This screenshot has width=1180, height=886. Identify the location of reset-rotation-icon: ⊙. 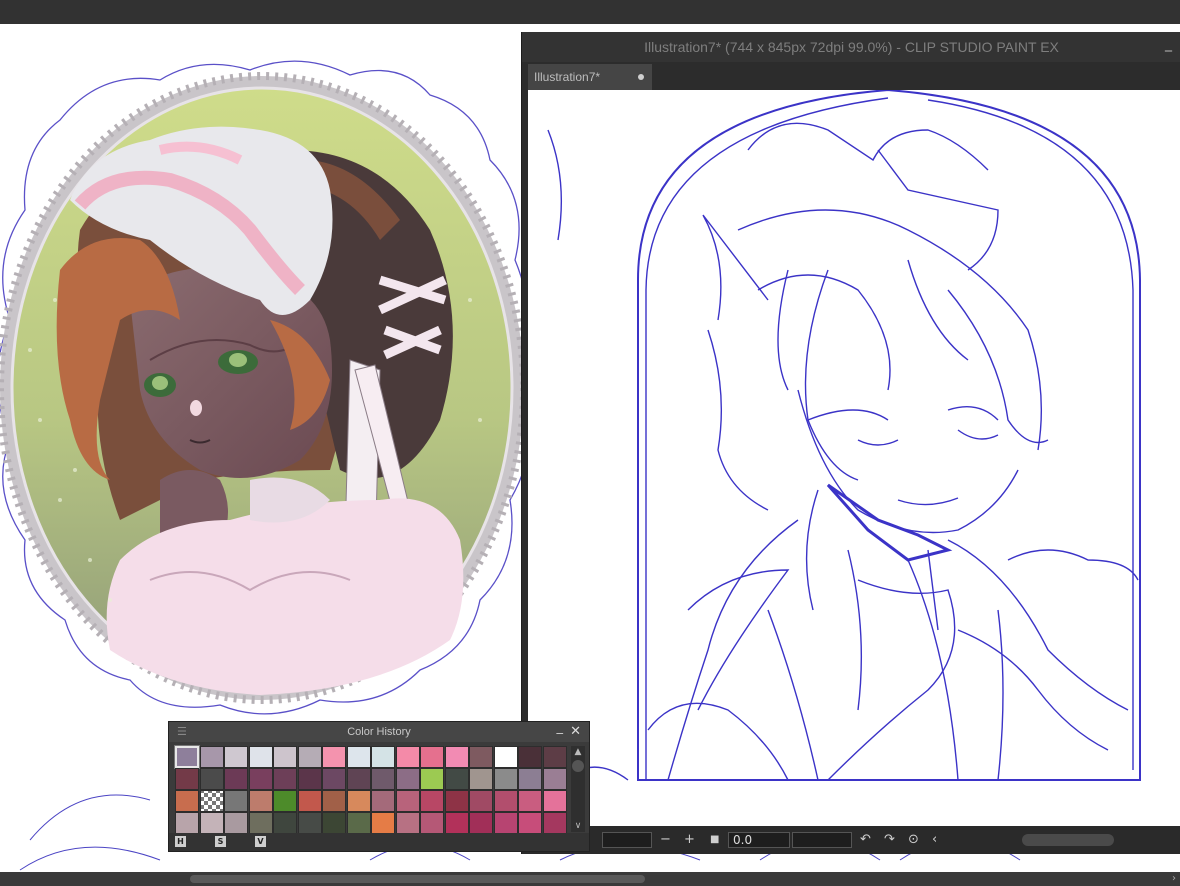
(913, 840).